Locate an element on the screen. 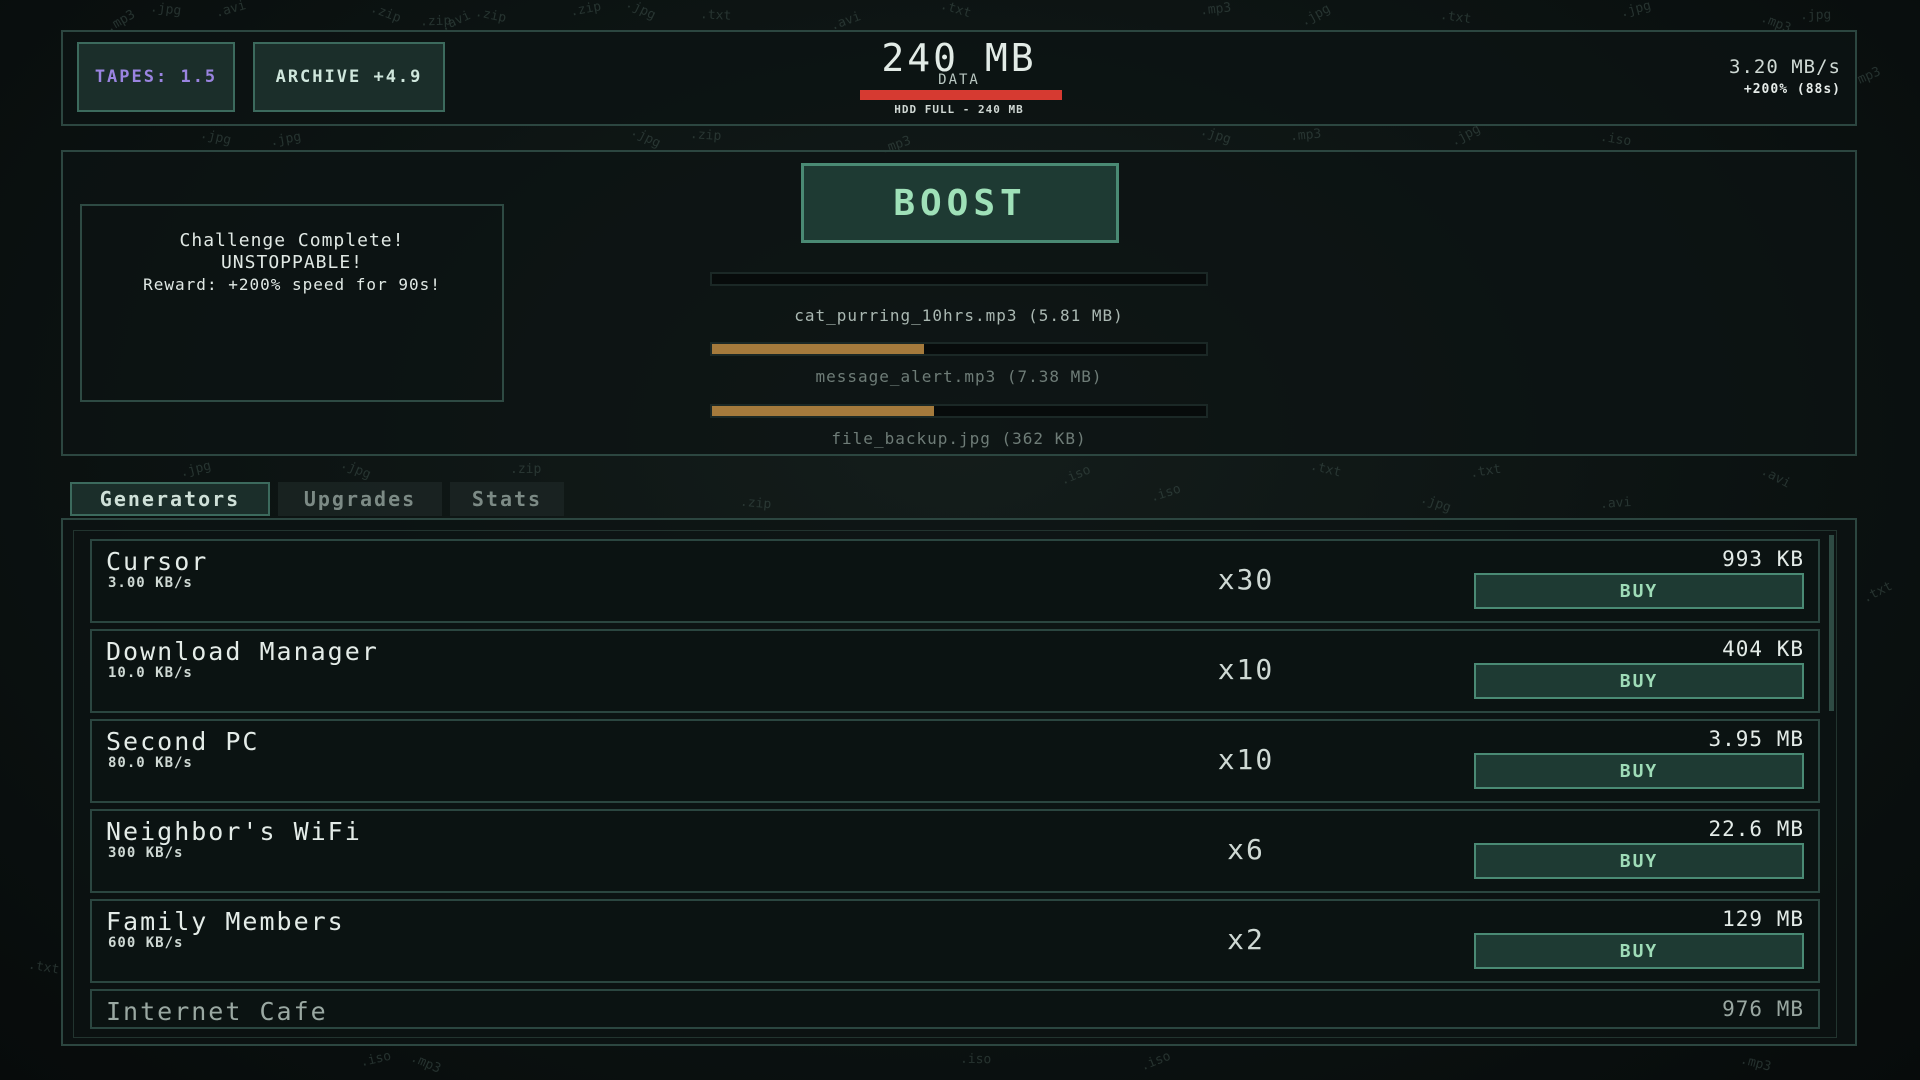 This screenshot has width=1920, height=1080. generator-name: Second PC is located at coordinates (183, 741).